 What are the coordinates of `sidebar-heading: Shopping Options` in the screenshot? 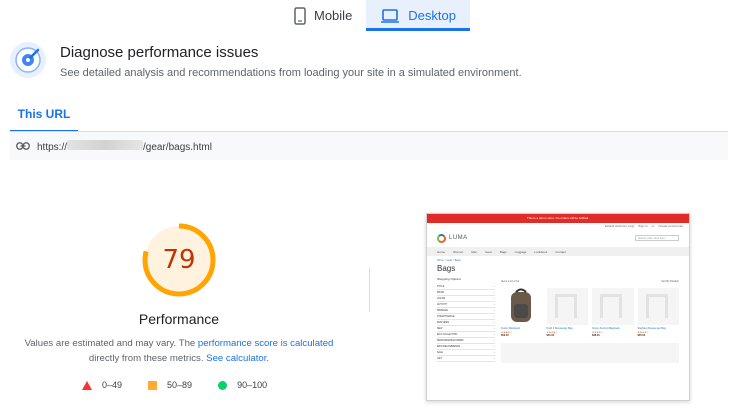 It's located at (449, 279).